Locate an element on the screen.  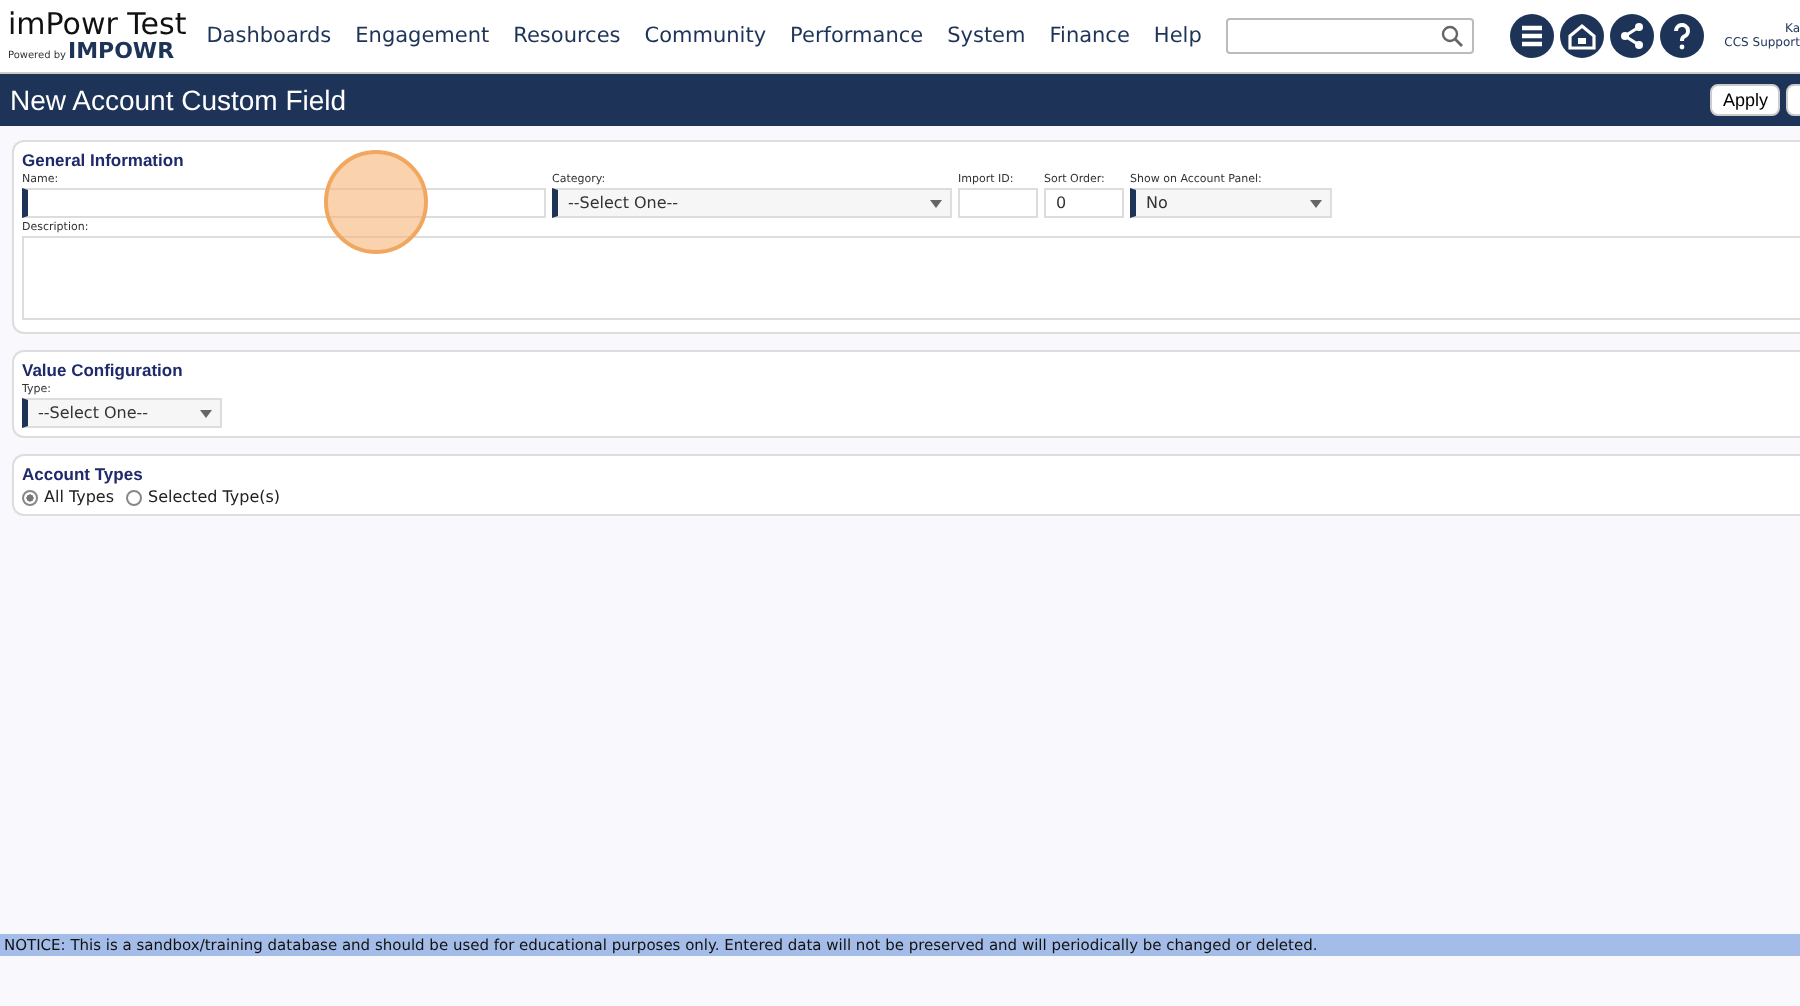
nav-menu-item: Community is located at coordinates (705, 36).